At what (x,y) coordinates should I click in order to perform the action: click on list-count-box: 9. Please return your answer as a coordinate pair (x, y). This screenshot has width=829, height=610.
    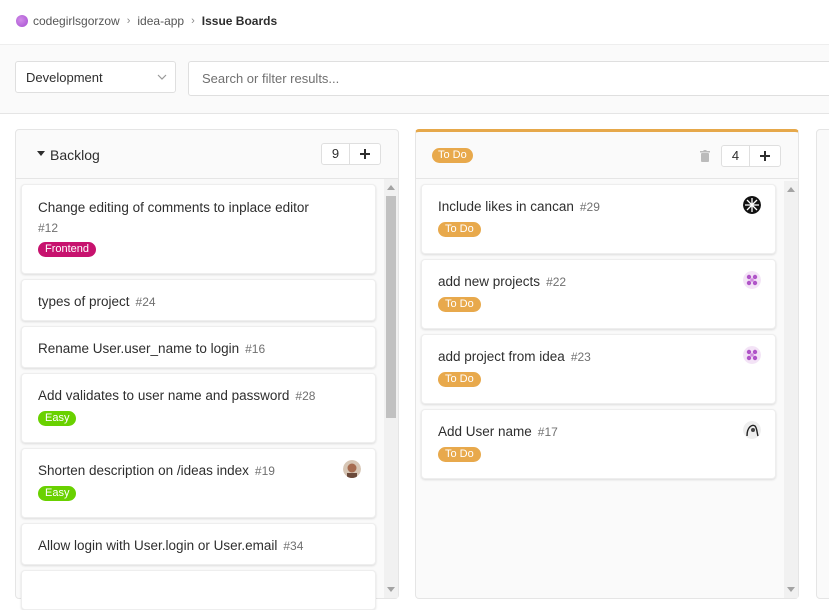
    Looking at the image, I should click on (351, 154).